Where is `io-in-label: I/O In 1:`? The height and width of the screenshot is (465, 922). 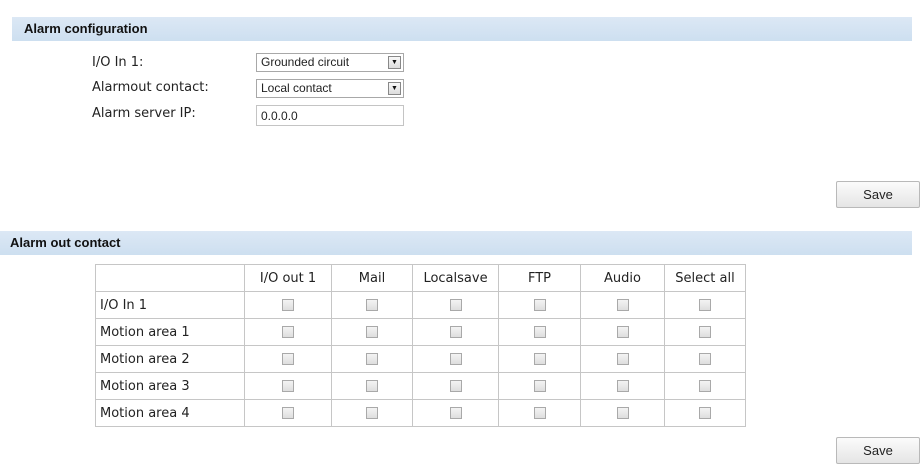
io-in-label: I/O In 1: is located at coordinates (118, 62).